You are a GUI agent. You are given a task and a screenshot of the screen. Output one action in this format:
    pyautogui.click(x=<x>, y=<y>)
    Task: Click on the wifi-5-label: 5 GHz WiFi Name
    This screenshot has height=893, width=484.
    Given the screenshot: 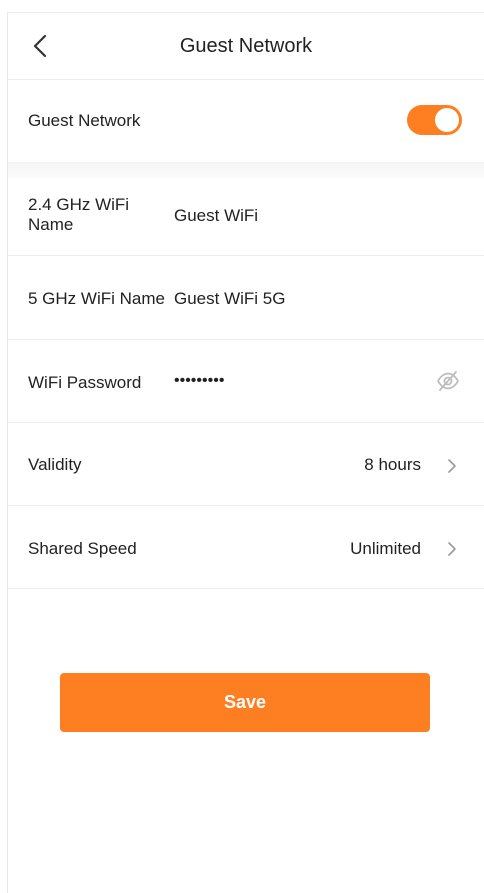 What is the action you would take?
    pyautogui.click(x=96, y=298)
    